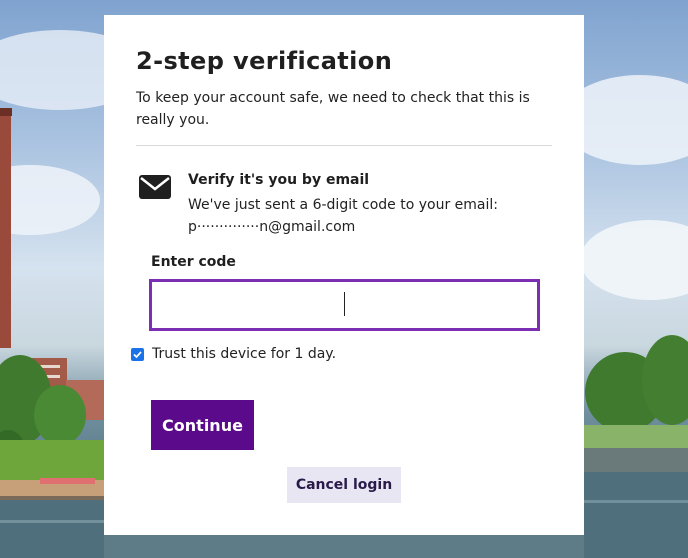 The height and width of the screenshot is (558, 688). I want to click on cancel-login-button: Cancel login, so click(344, 485).